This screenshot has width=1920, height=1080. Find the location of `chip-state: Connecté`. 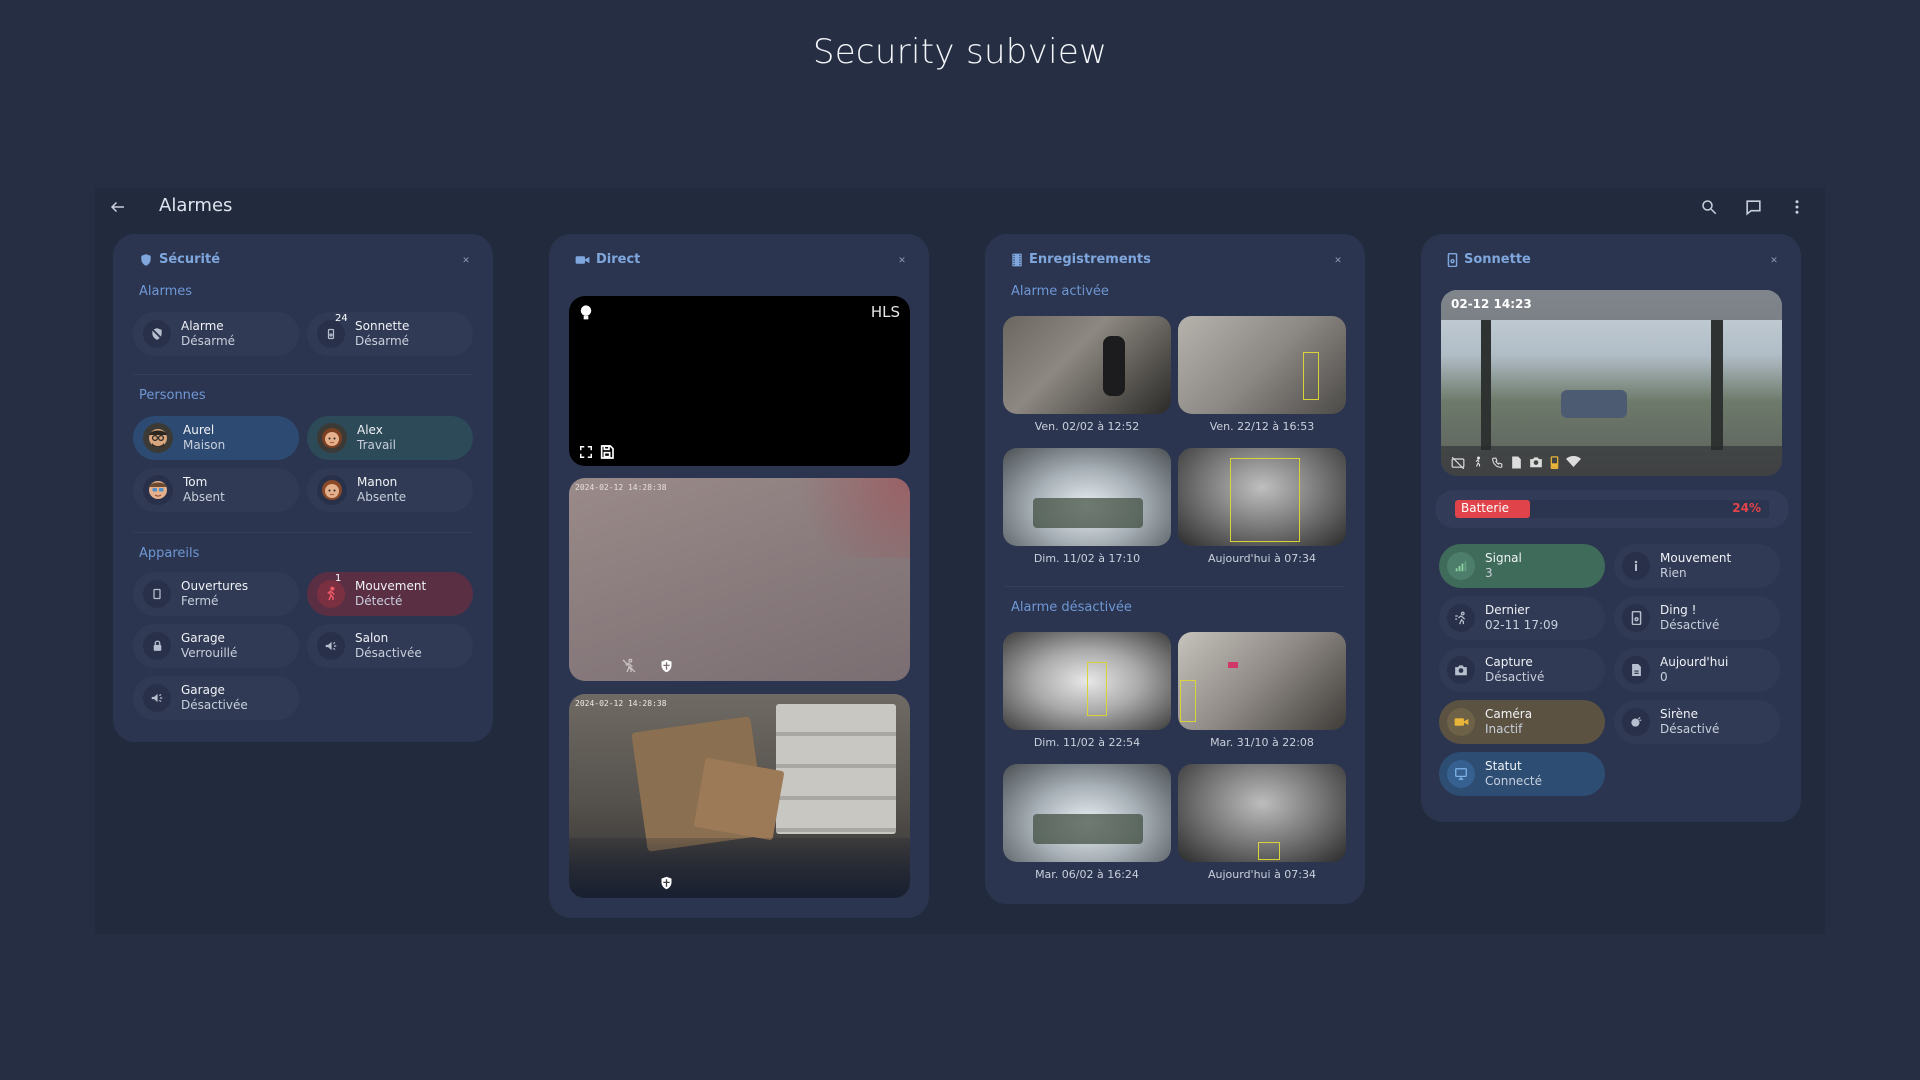

chip-state: Connecté is located at coordinates (1513, 781).